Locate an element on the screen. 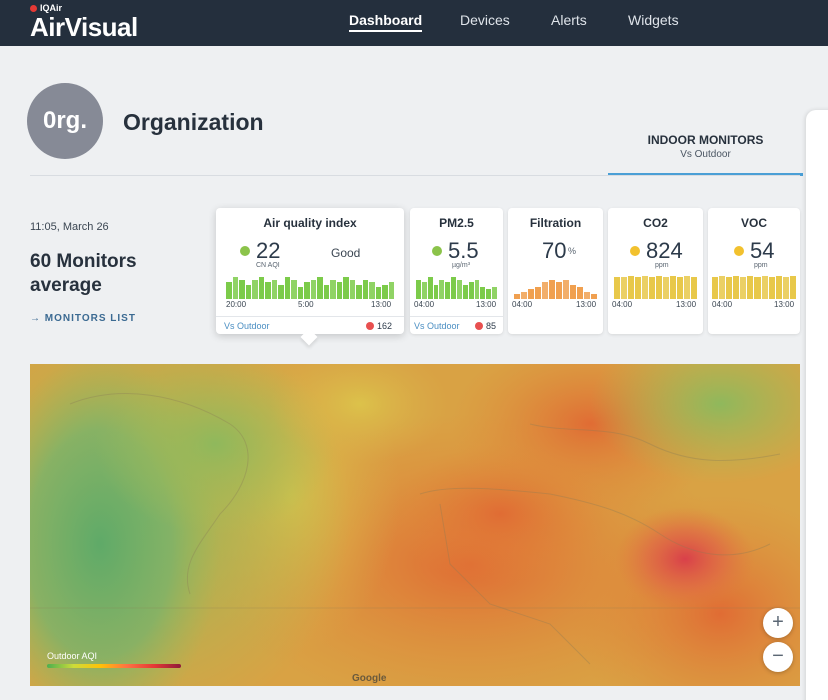 This screenshot has height=700, width=828. co2-status-dot is located at coordinates (635, 251).